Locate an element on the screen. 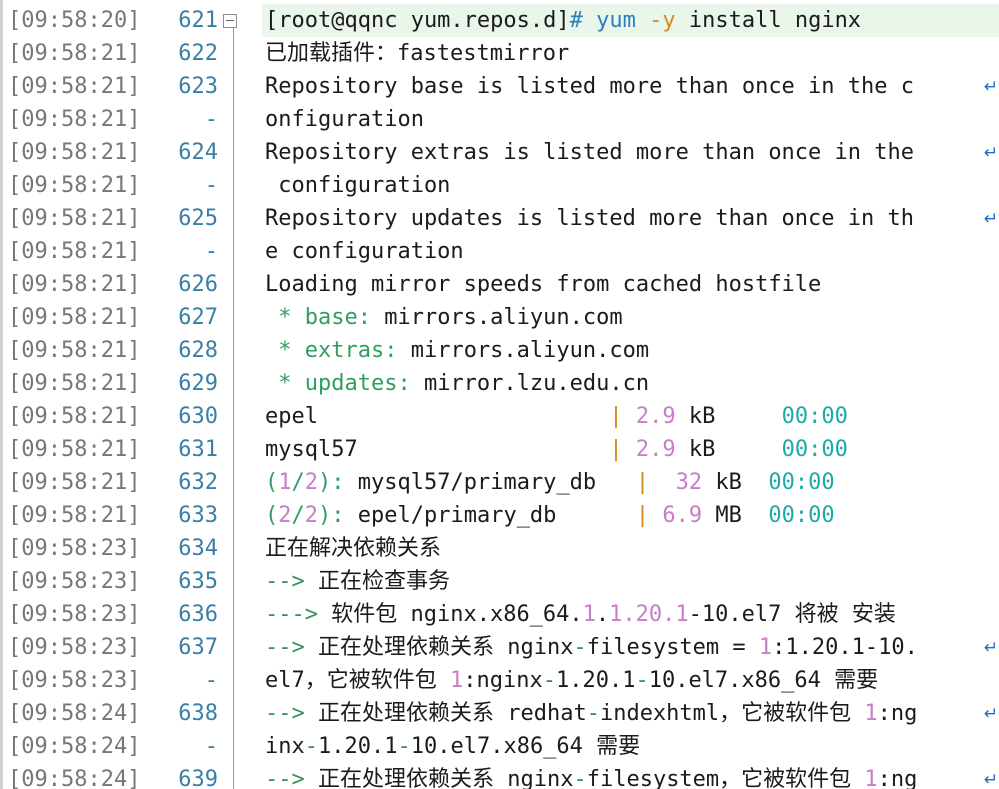 This screenshot has width=999, height=789. log-row: [09:58:21] - configuration is located at coordinates (499, 185).